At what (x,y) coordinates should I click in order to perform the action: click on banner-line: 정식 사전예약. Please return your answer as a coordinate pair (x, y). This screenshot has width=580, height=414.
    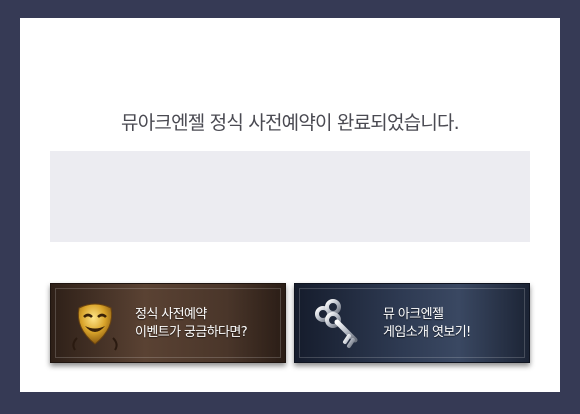
    Looking at the image, I should click on (171, 314).